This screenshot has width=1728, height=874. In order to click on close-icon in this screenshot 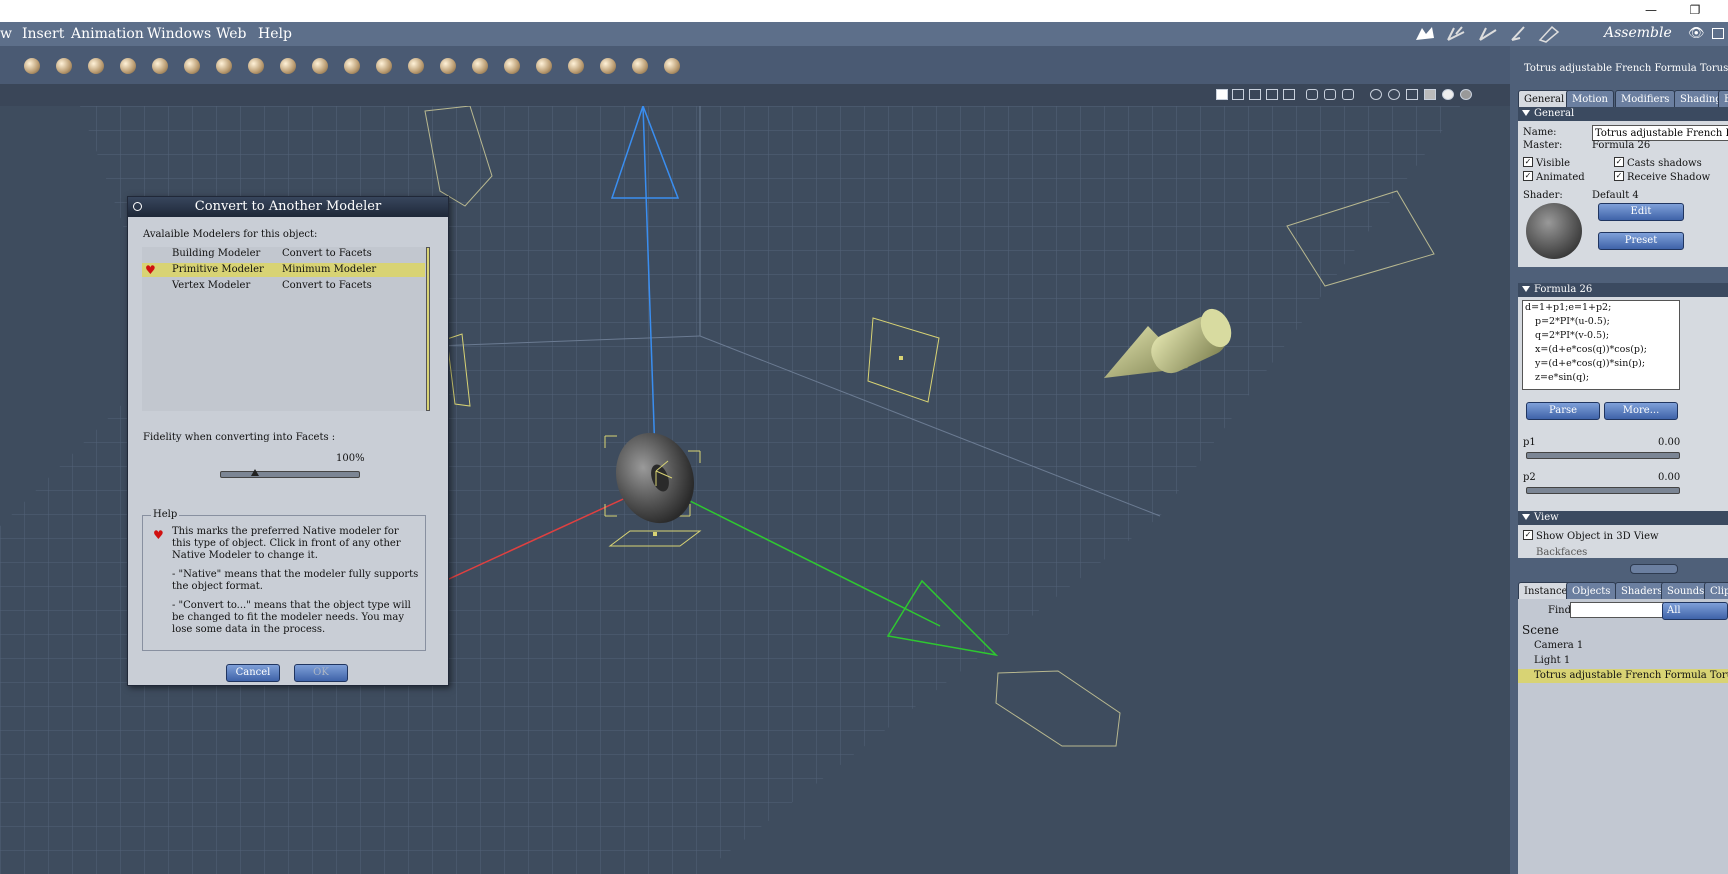, I will do `click(137, 206)`.